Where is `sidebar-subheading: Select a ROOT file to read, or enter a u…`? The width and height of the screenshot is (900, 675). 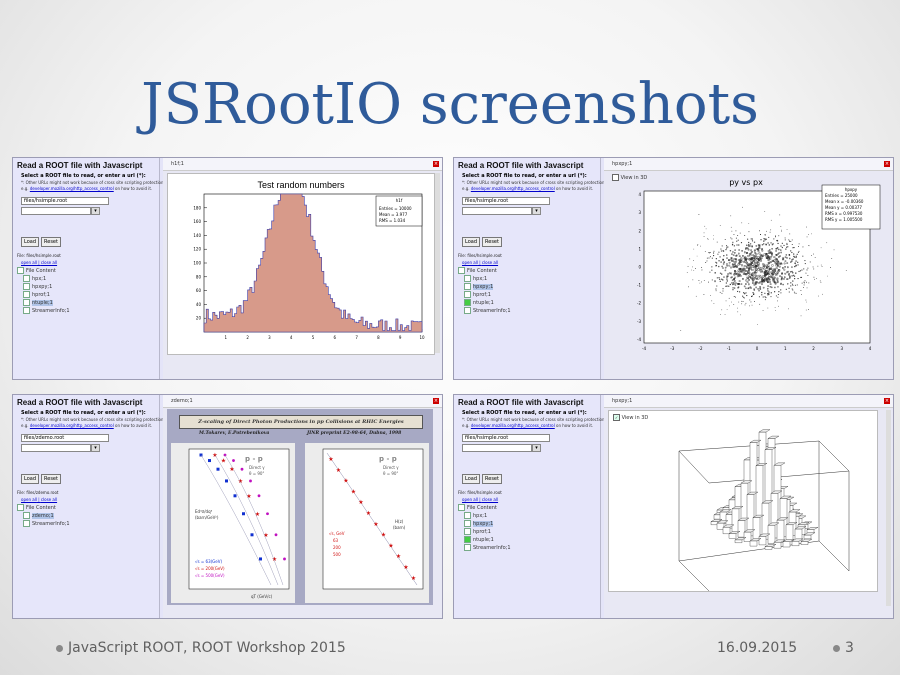
sidebar-subheading: Select a ROOT file to read, or enter a u… is located at coordinates (524, 176).